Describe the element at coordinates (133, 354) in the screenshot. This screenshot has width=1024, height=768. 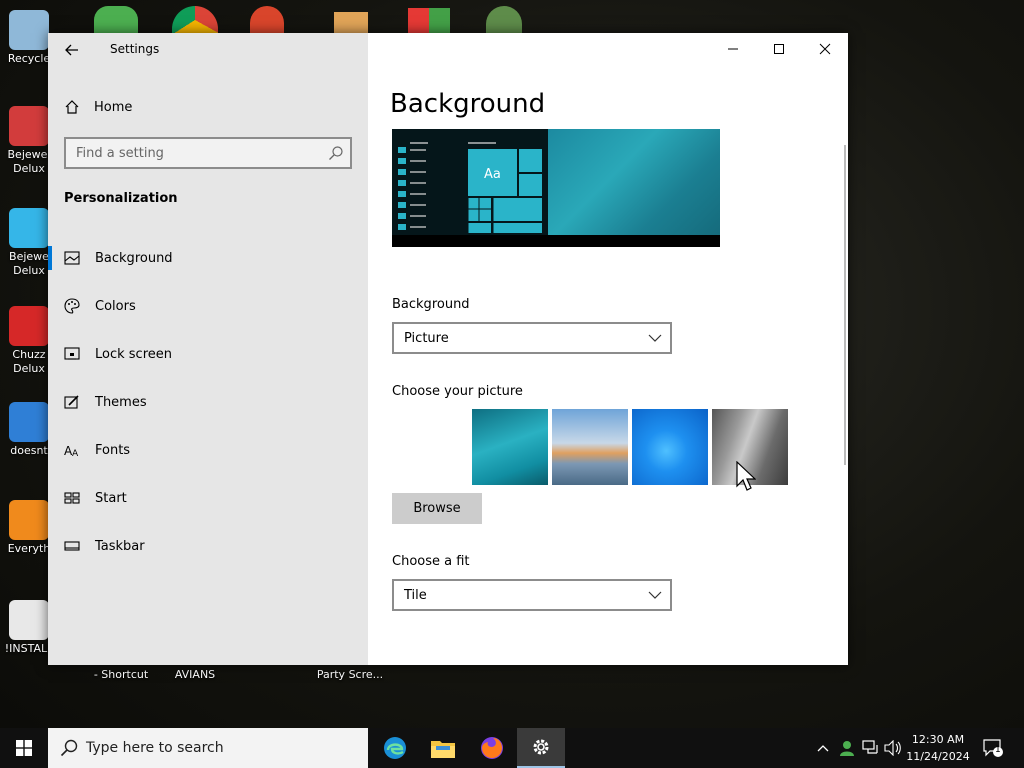
I see `sidebar-item-label: Lock screen` at that location.